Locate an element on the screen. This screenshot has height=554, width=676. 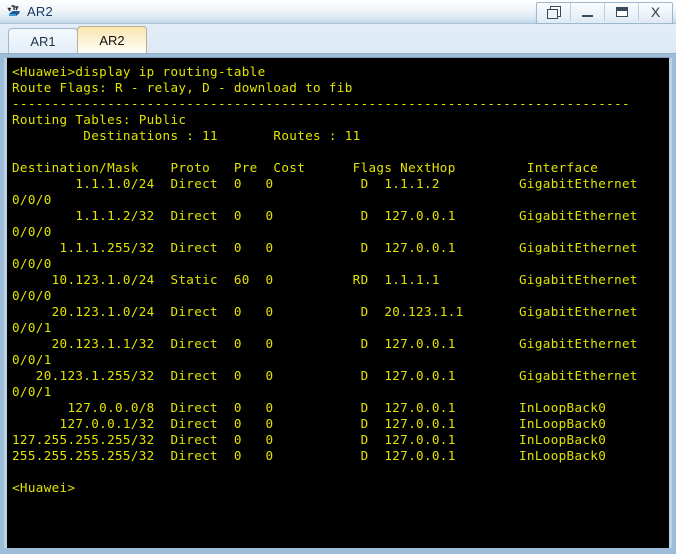
close-button: X is located at coordinates (655, 12).